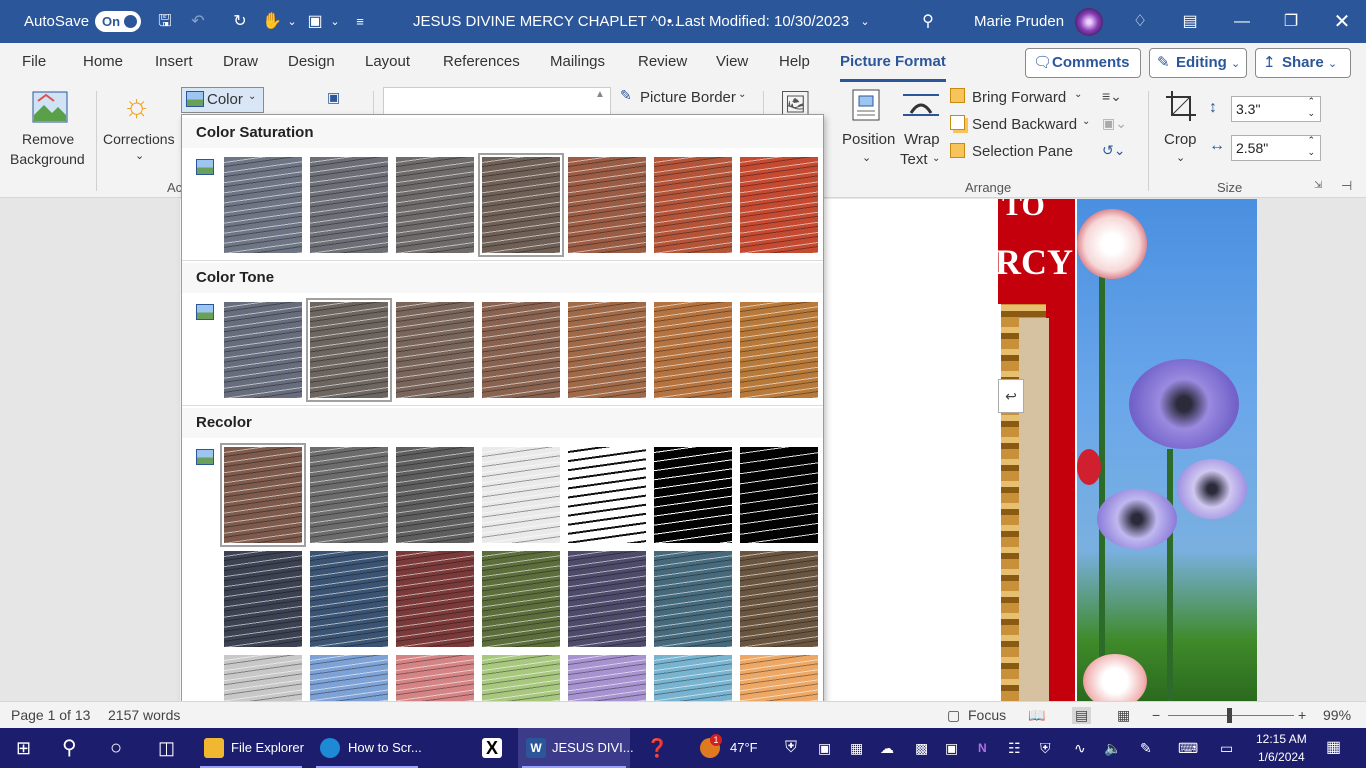 The image size is (1366, 768). Describe the element at coordinates (116, 748) in the screenshot. I see `cortana-icon: ○` at that location.